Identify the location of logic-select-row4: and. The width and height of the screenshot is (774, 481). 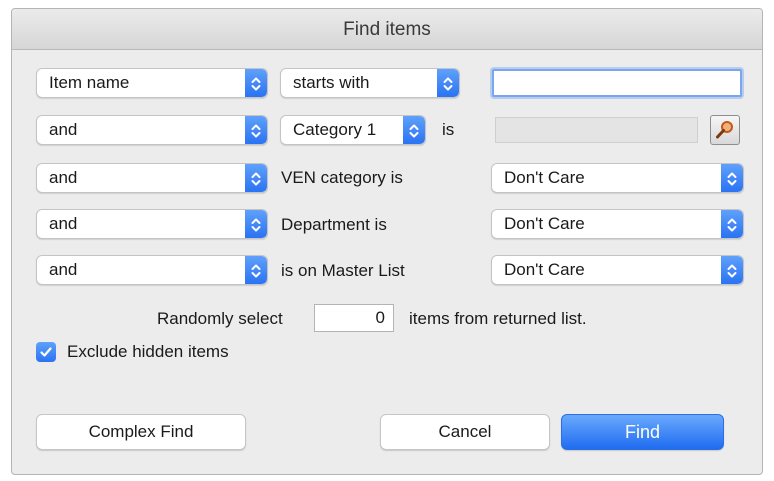
(152, 224).